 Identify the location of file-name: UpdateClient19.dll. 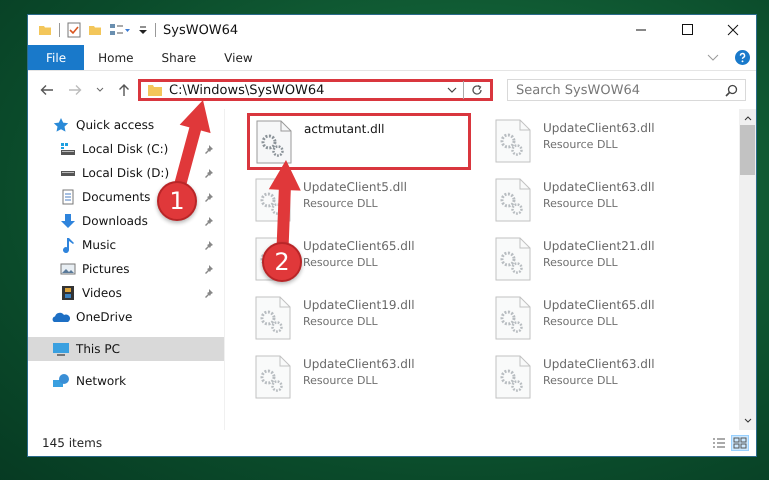
(359, 305).